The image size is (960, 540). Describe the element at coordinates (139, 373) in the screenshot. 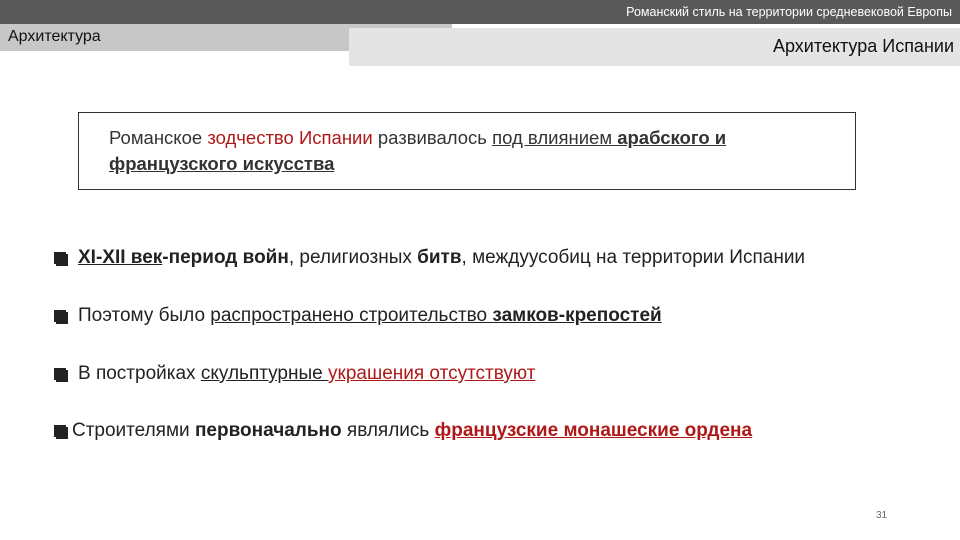

I see `bullet-text: В постройках` at that location.